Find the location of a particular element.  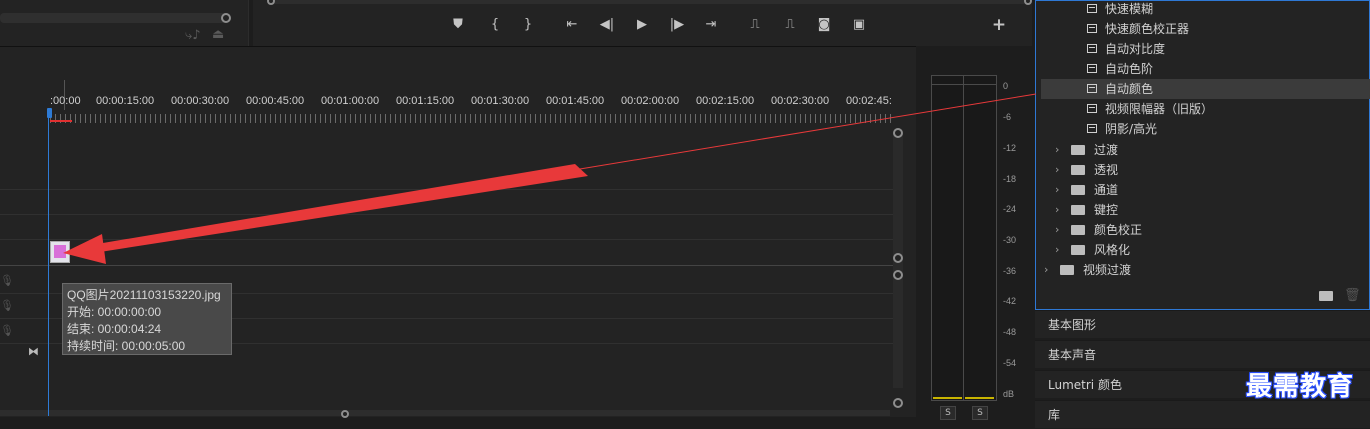

db-label: -42 is located at coordinates (1010, 301).